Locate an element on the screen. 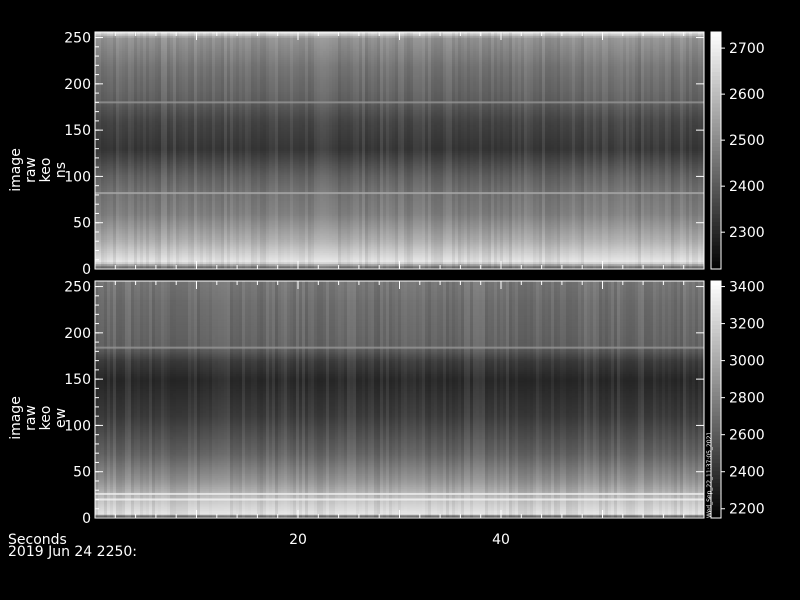 The width and height of the screenshot is (800, 600). timestamp-label: Wed_Sep_22_11:37:05_2021 is located at coordinates (709, 475).